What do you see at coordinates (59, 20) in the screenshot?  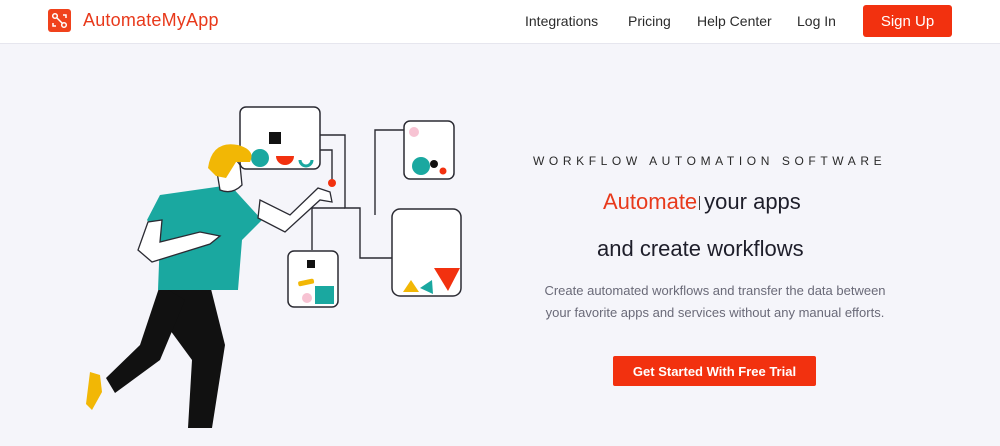 I see `workflow-nodes-logo-icon` at bounding box center [59, 20].